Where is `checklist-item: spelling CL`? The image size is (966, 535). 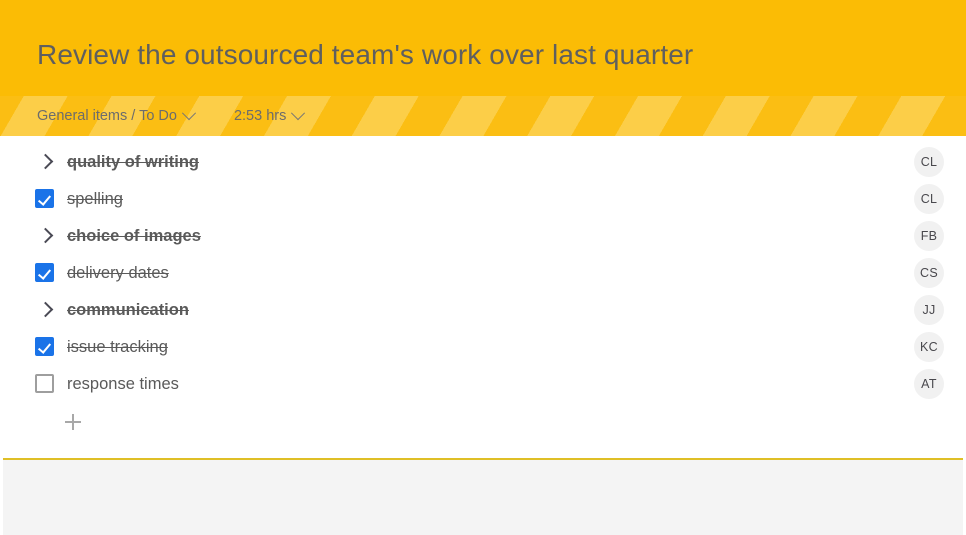 checklist-item: spelling CL is located at coordinates (483, 198).